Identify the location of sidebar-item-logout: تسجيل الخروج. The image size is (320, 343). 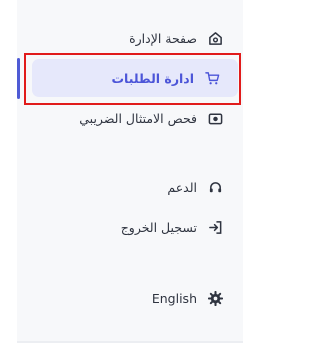
(172, 227).